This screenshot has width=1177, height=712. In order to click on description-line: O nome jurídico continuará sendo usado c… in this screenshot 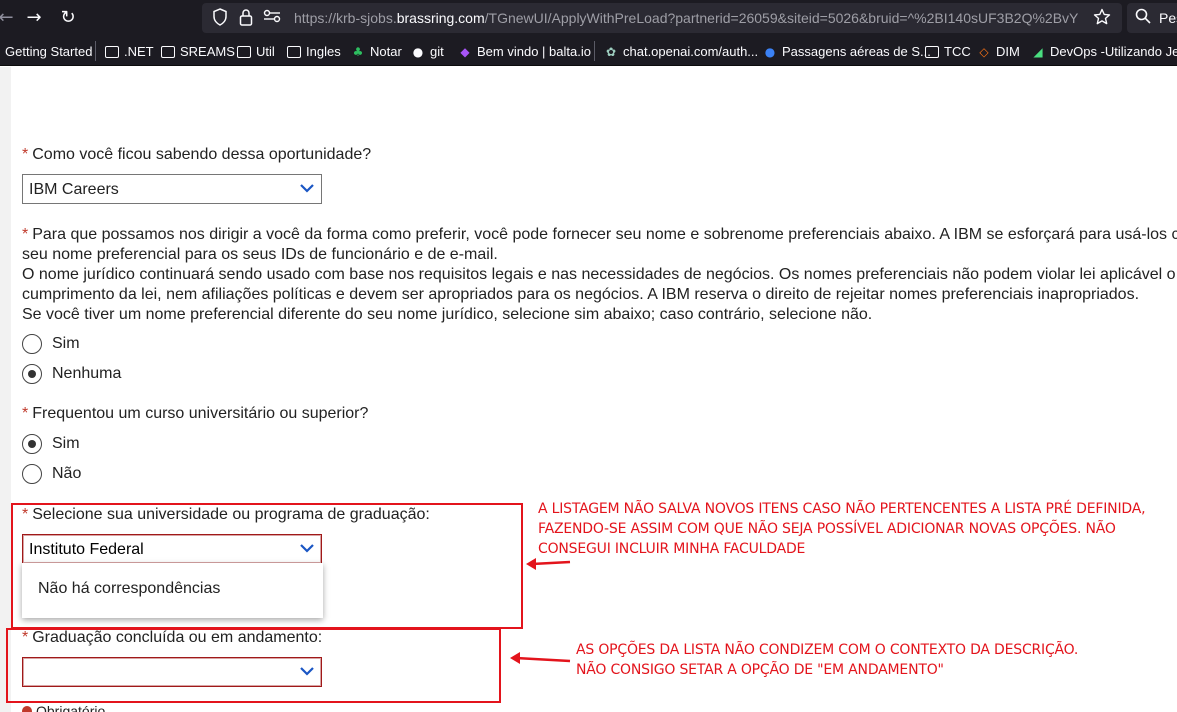, I will do `click(599, 274)`.